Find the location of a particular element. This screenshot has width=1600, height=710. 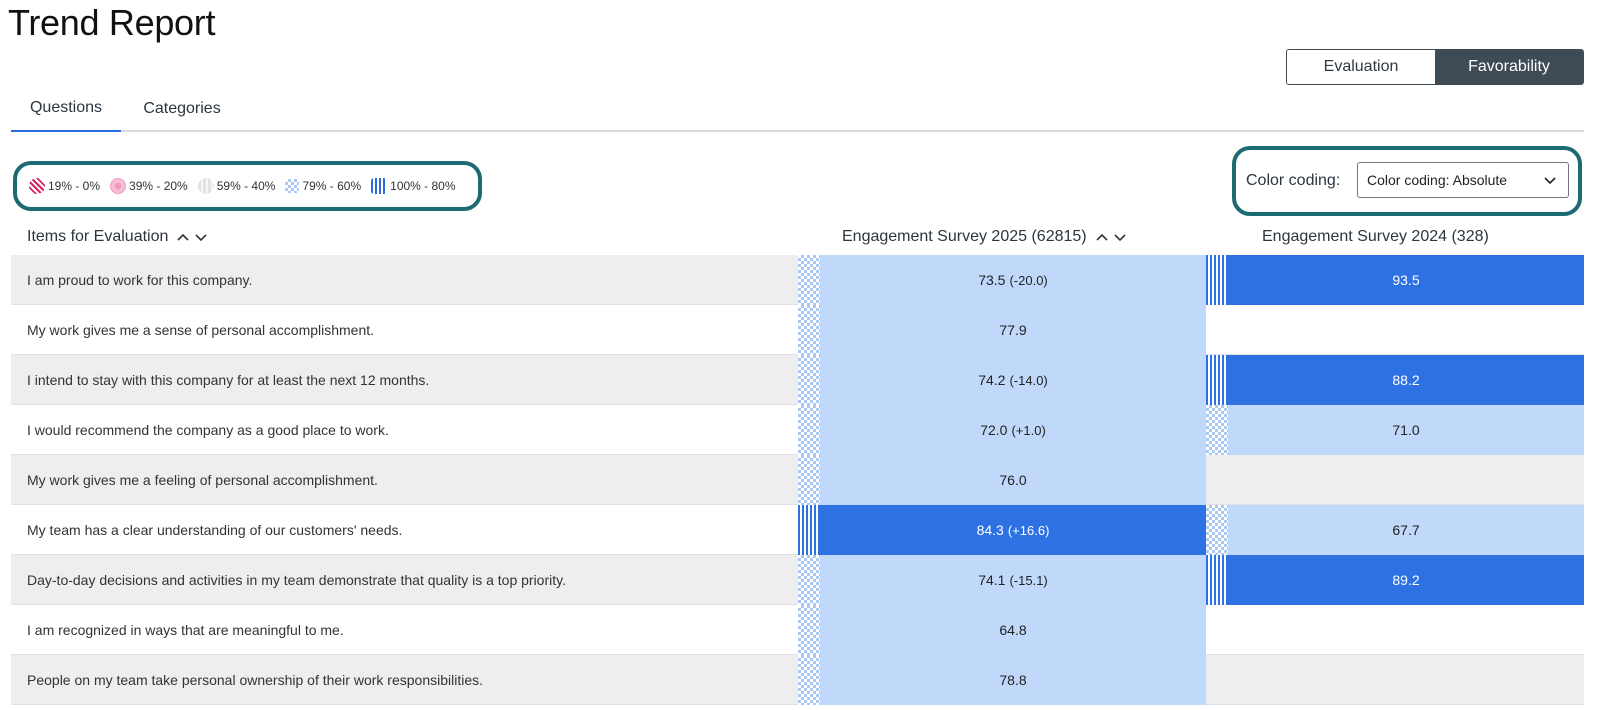

score-value: 77.9 is located at coordinates (1013, 330).